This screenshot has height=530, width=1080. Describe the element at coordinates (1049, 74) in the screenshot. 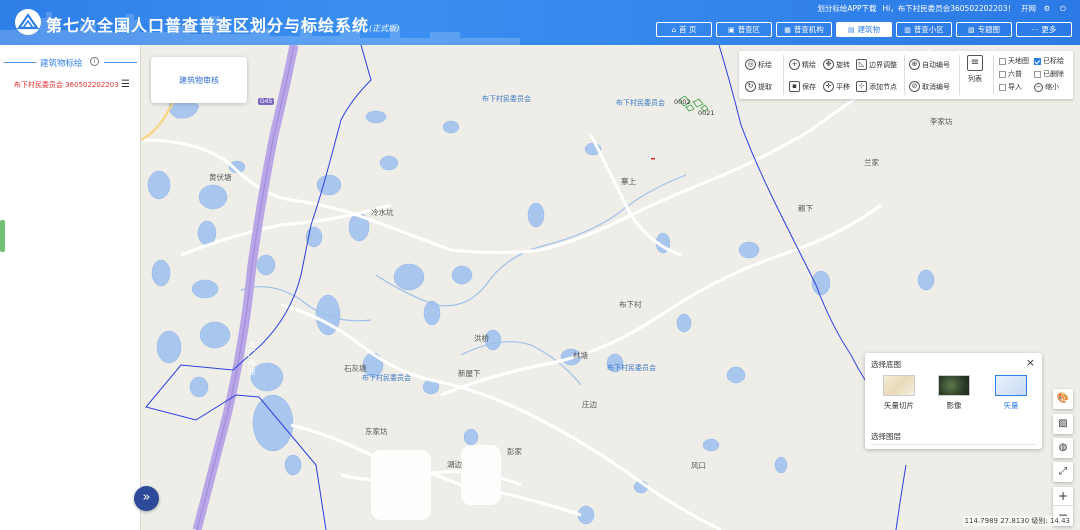

I see `checkbox-deleted: 已删除` at that location.